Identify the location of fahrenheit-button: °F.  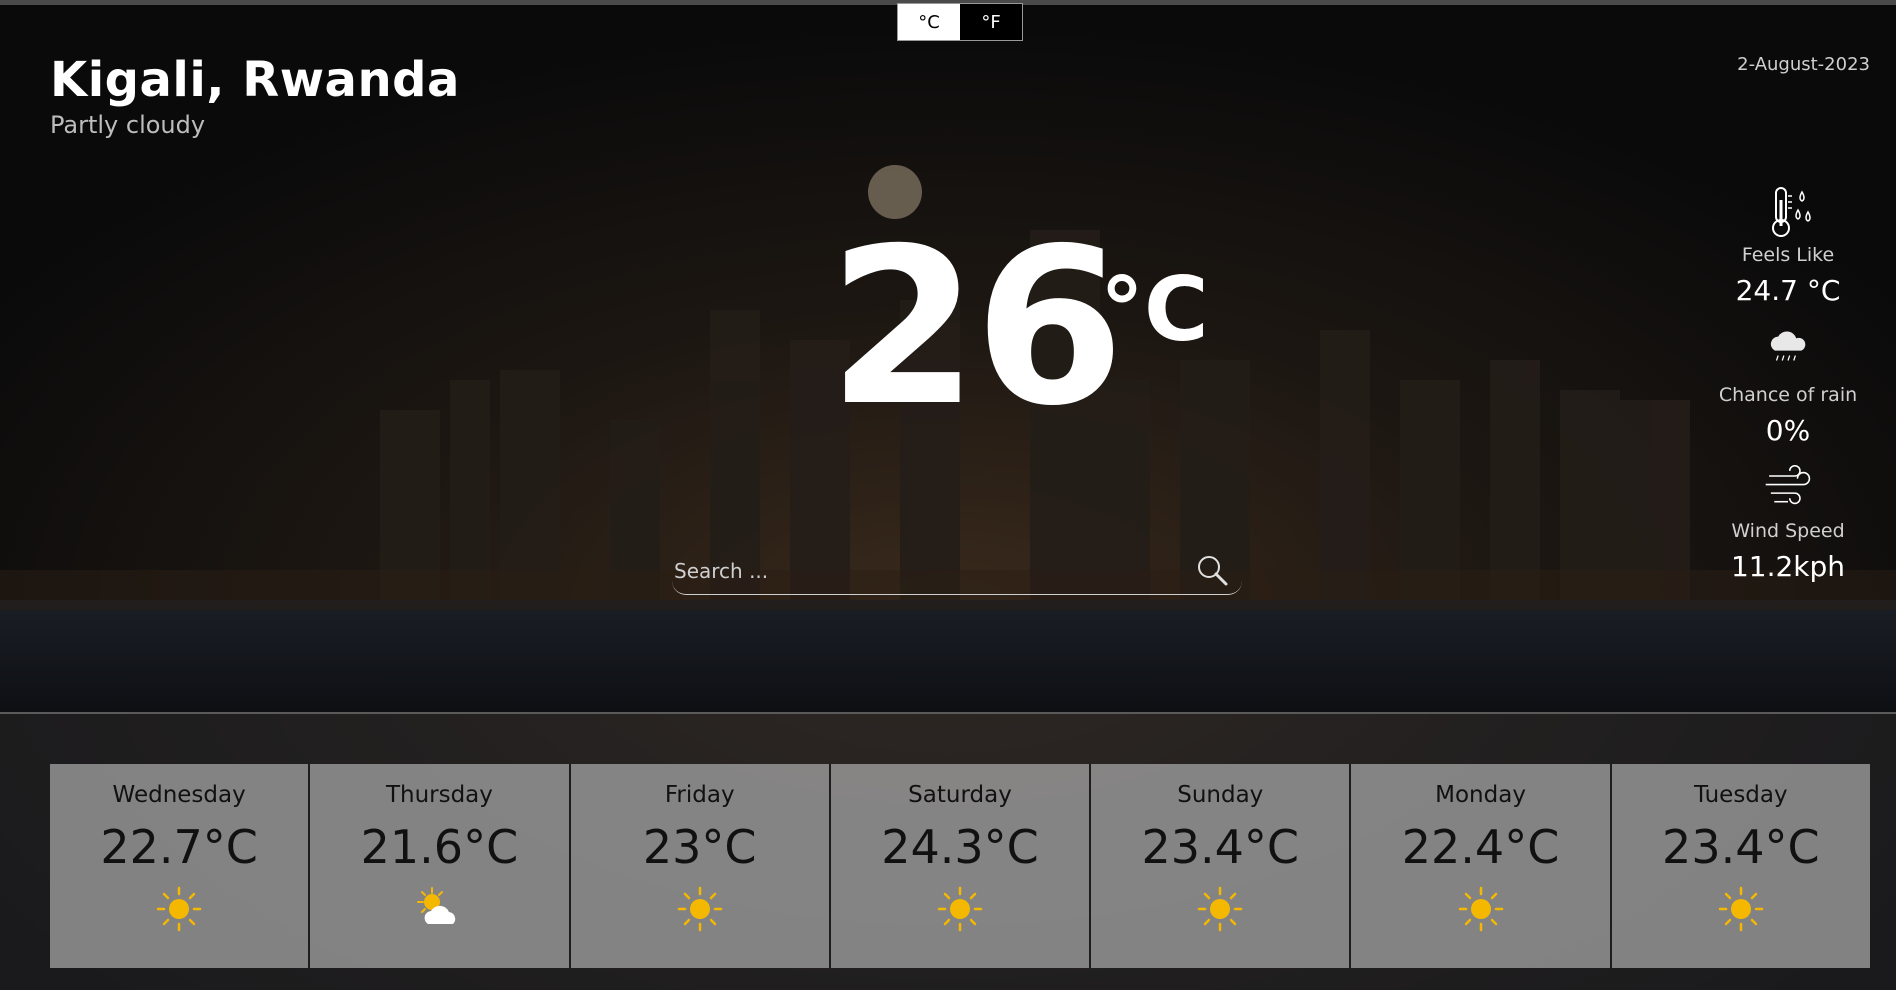
(991, 22).